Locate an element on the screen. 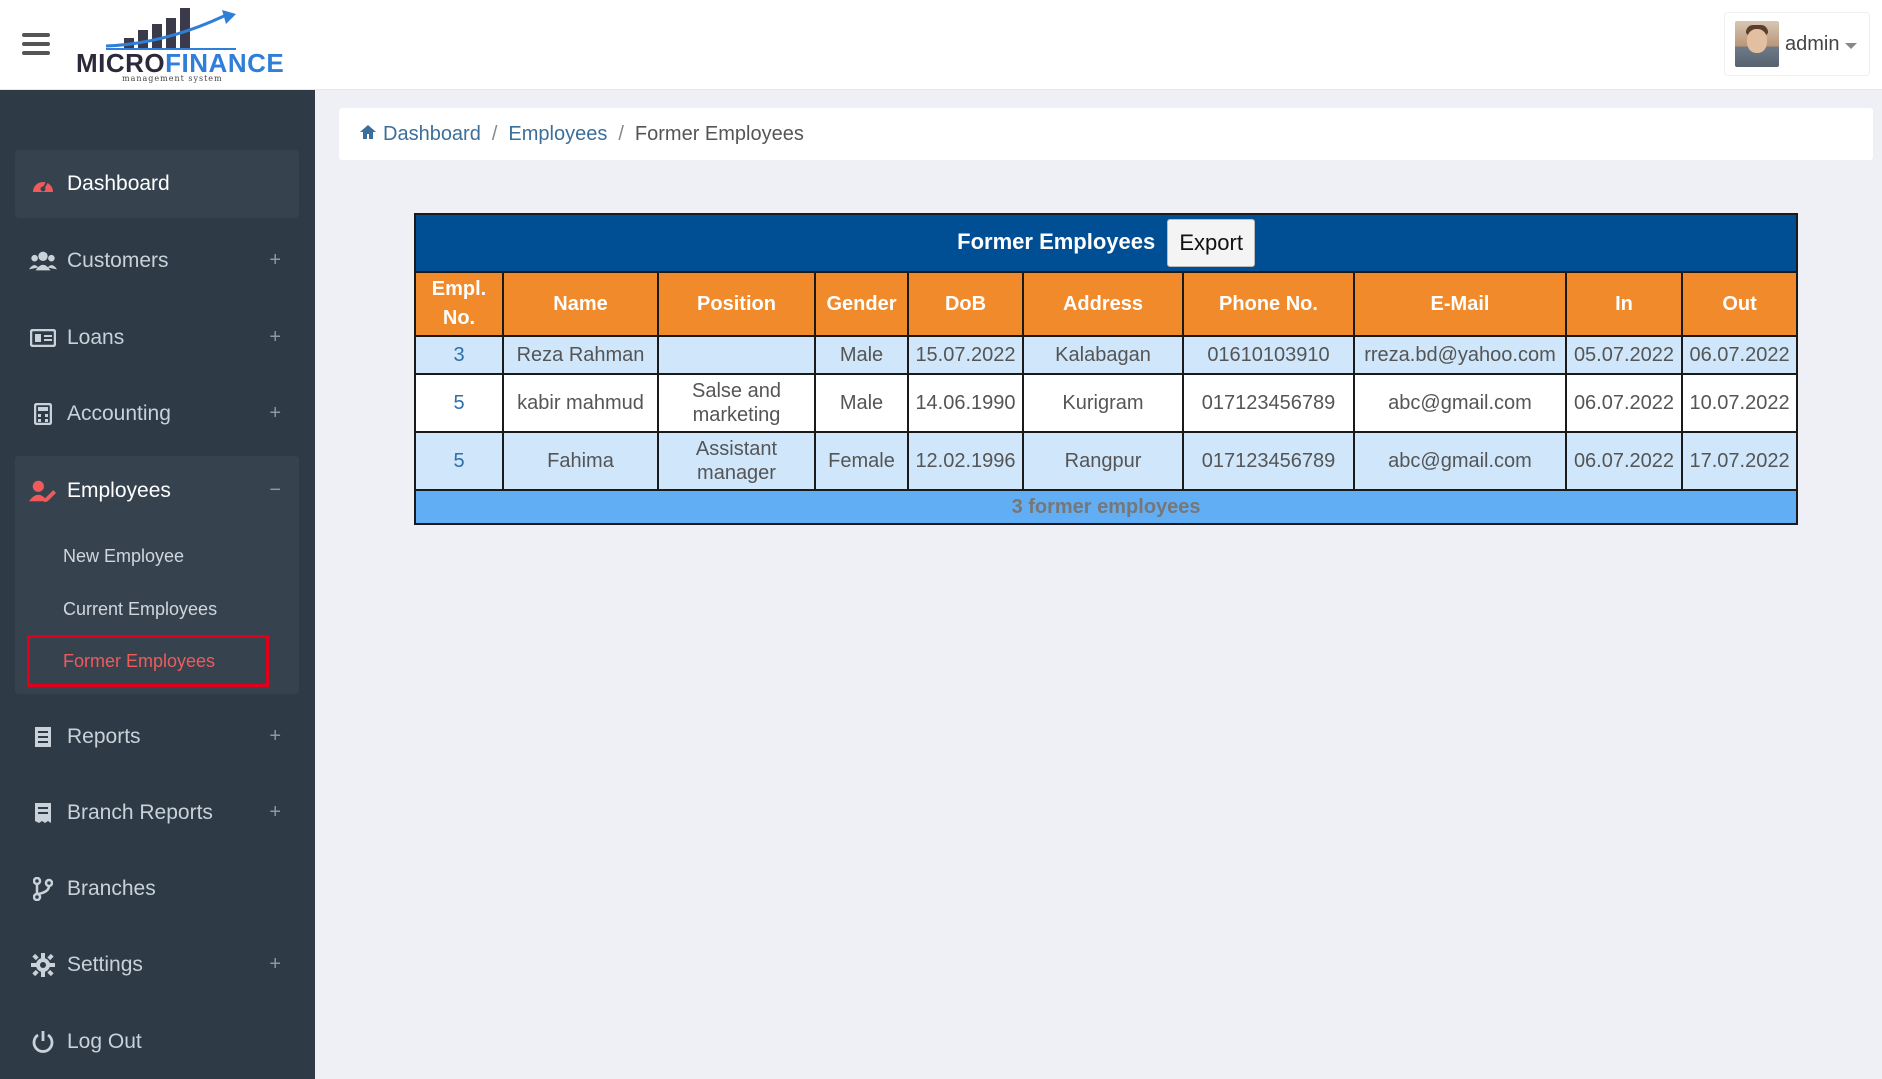  table-cell: 15.07.2022 is located at coordinates (965, 355).